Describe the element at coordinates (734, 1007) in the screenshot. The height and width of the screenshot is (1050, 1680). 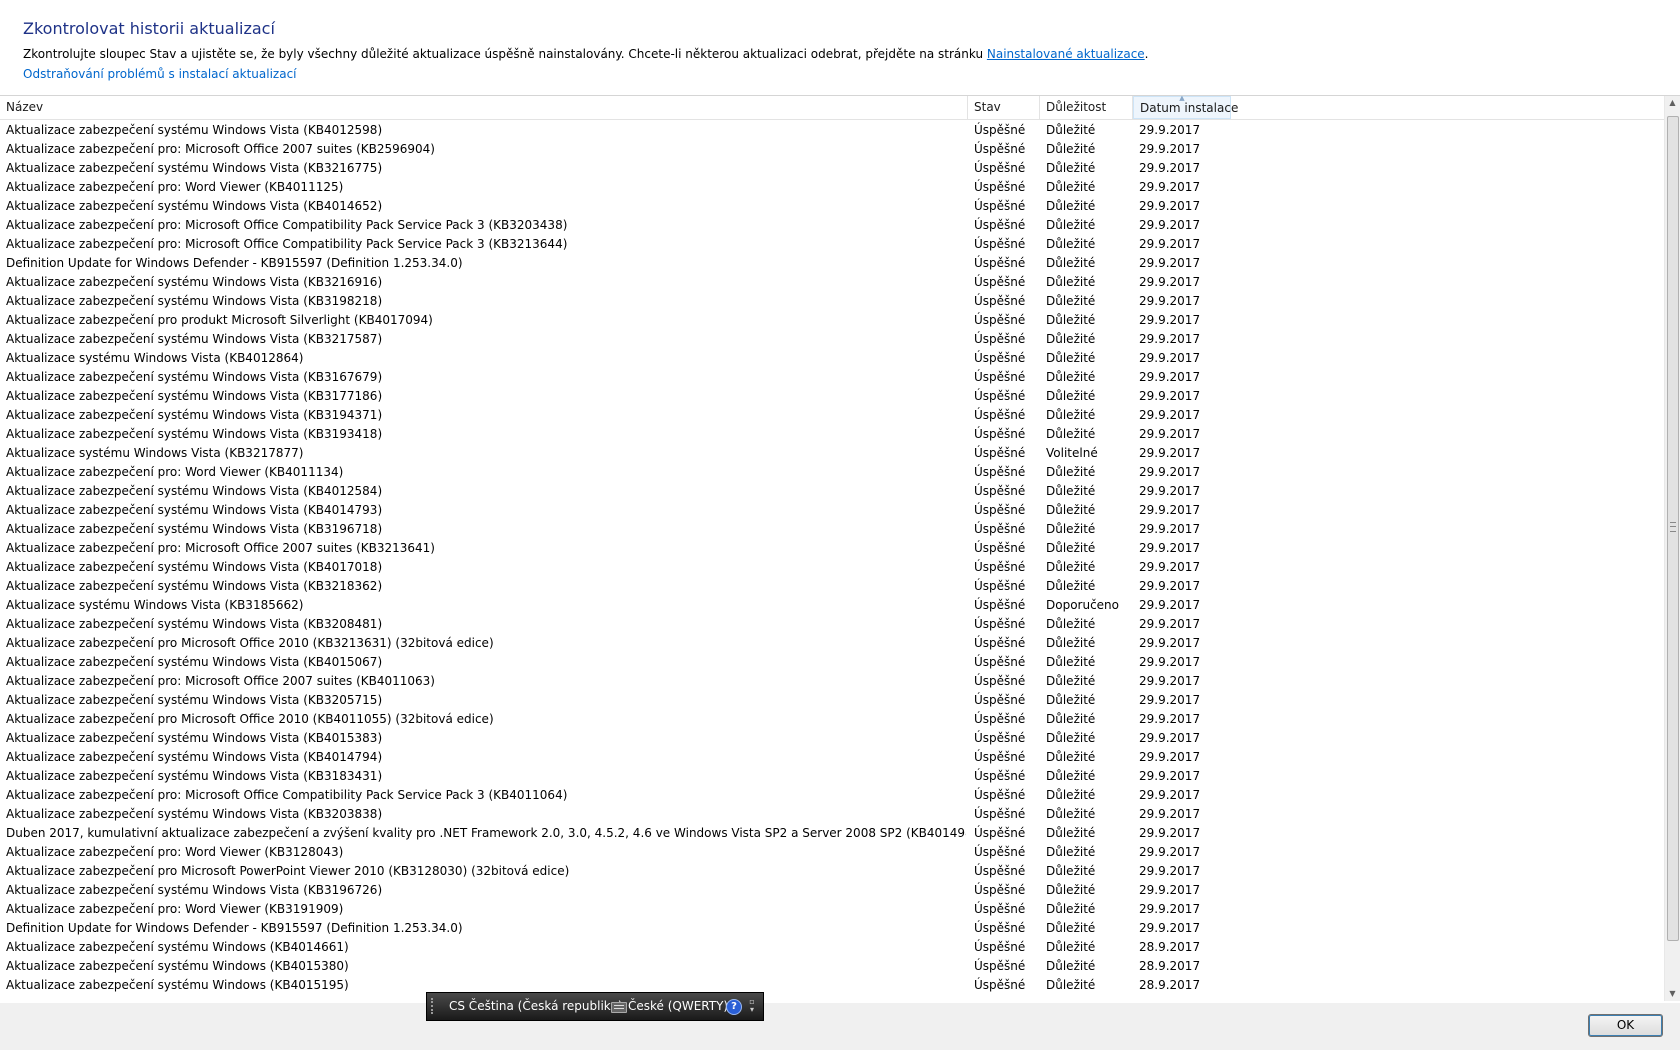
I see `help-icon: ?` at that location.